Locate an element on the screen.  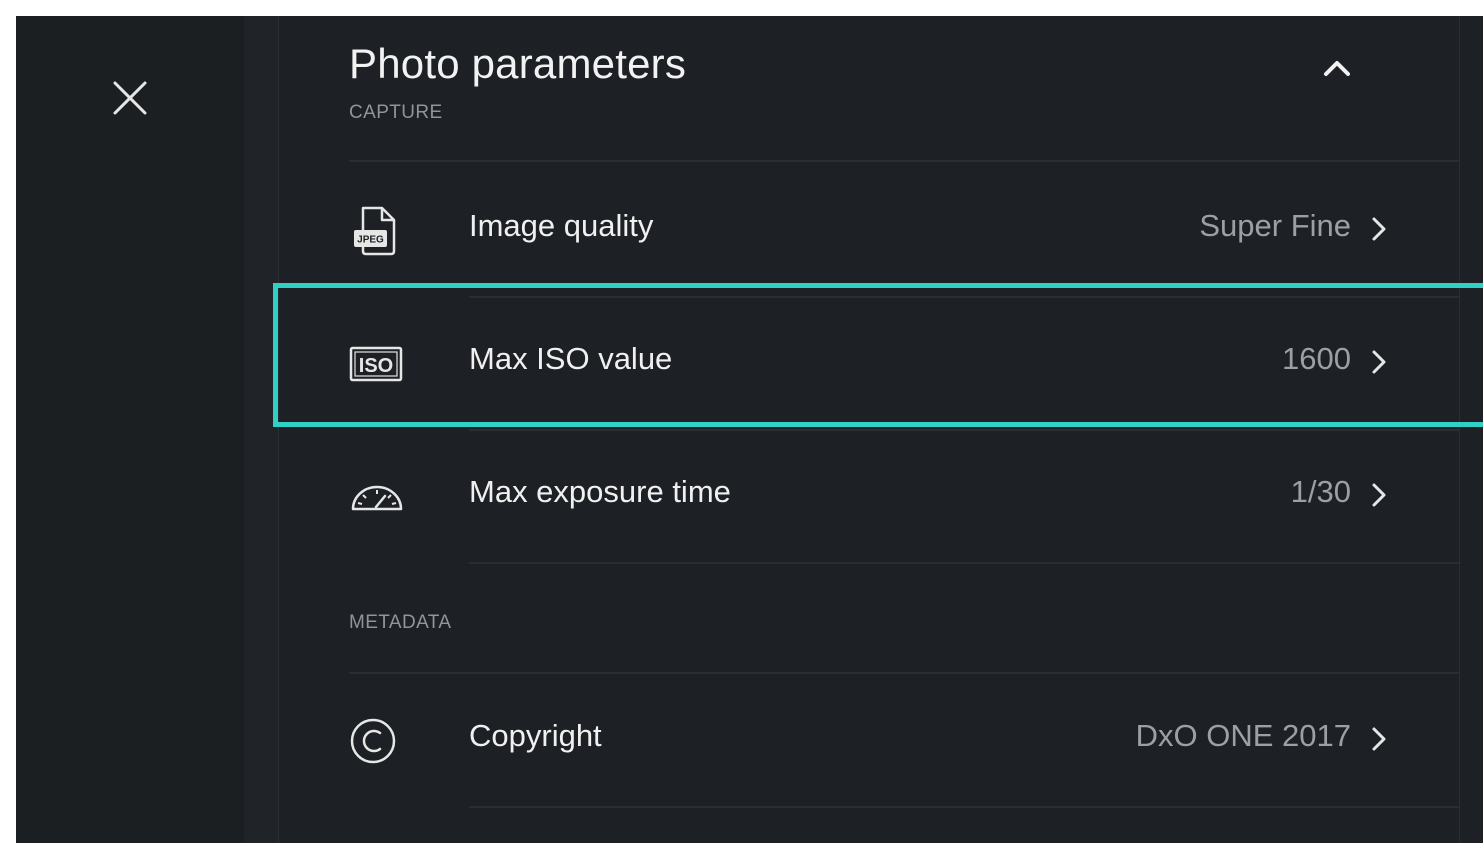
section-label-metadata: METADATA is located at coordinates (400, 622).